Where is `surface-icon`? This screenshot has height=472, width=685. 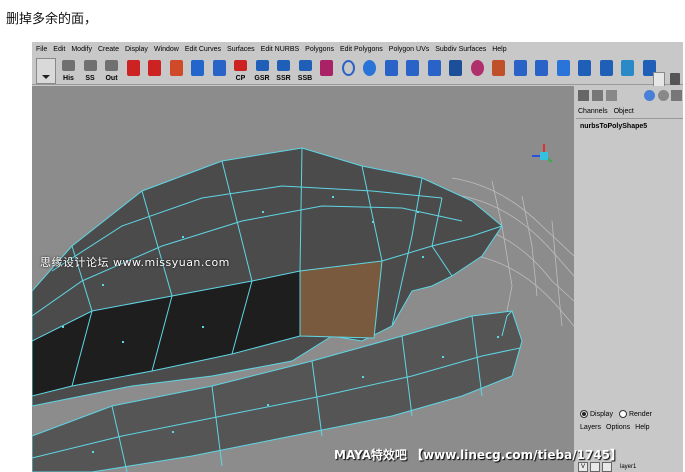 surface-icon is located at coordinates (541, 70).